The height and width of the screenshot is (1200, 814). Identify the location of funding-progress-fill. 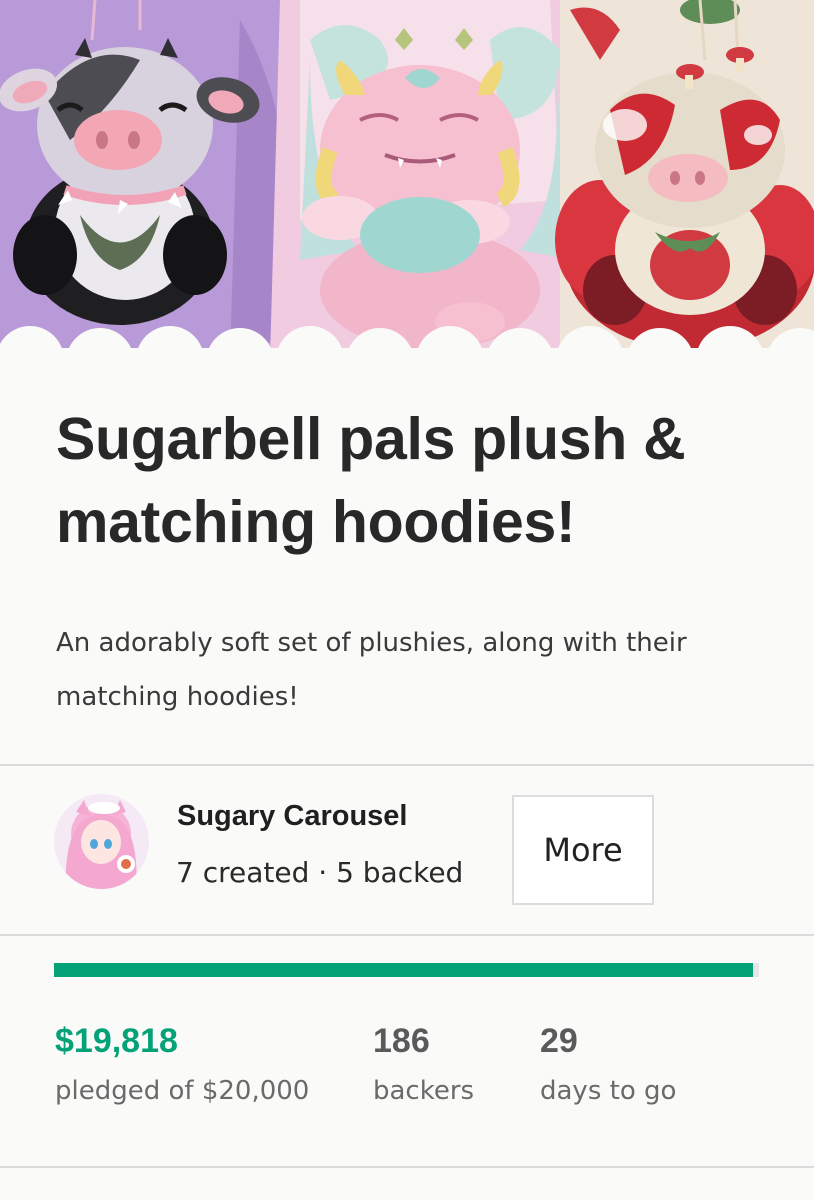
(403, 970).